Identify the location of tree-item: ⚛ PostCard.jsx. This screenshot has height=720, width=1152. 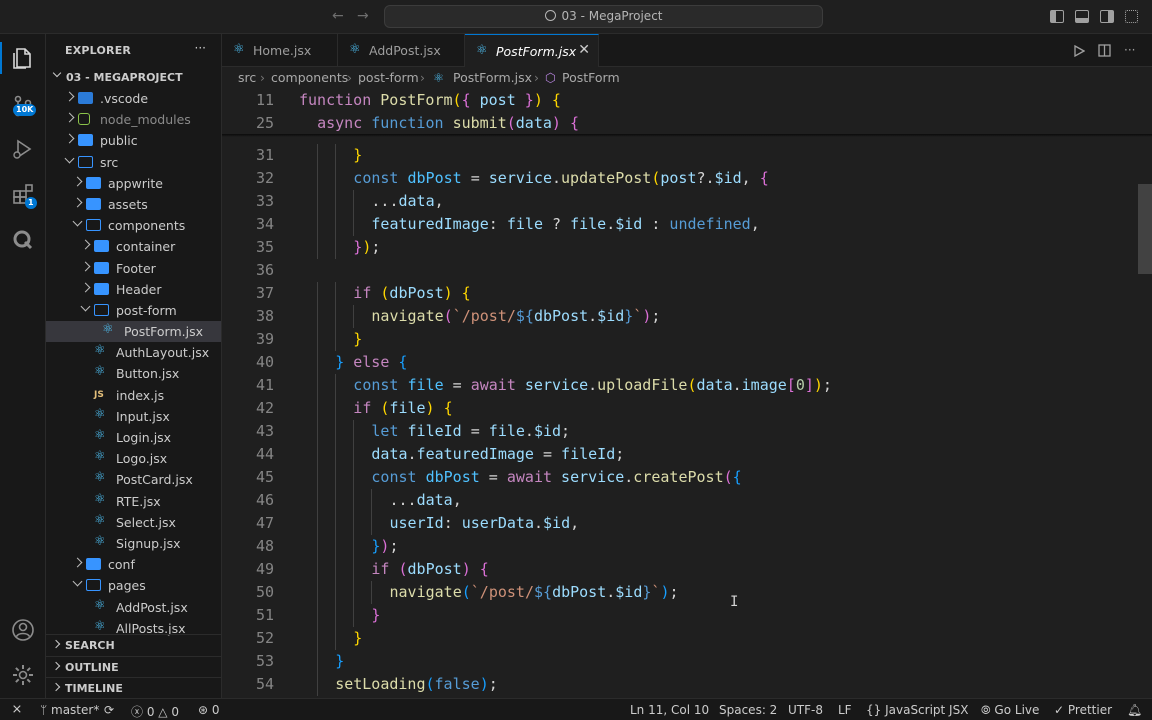
(133, 479).